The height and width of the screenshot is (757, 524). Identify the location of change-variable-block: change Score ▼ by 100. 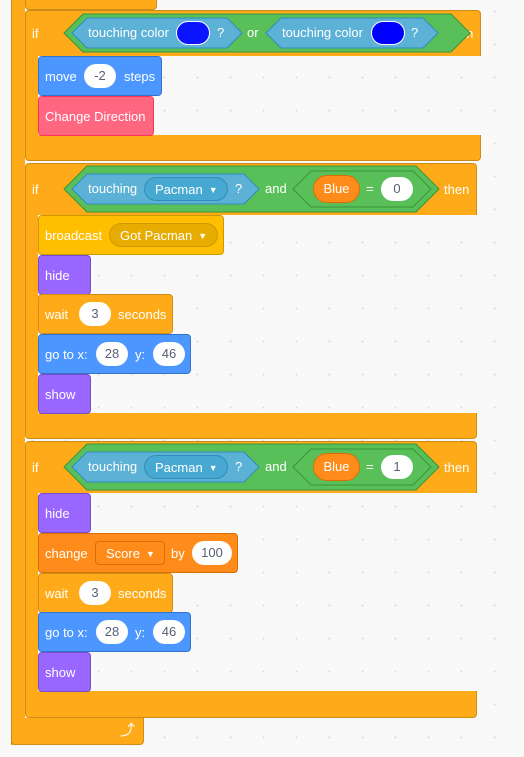
(138, 553).